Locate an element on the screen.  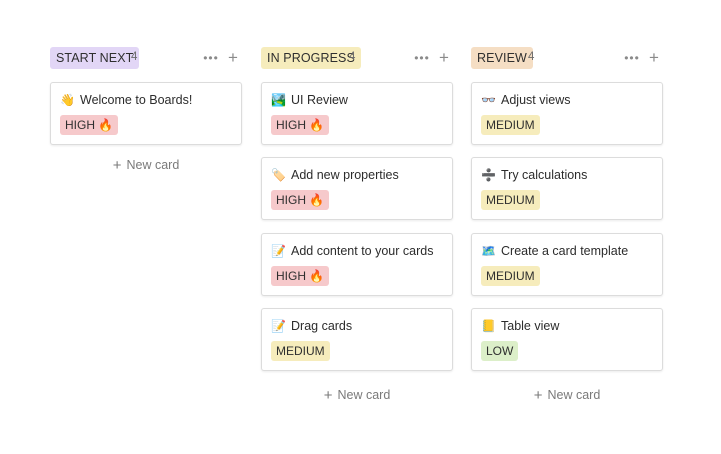
column-header: IN PROGRESS 4 ••• + is located at coordinates (357, 58).